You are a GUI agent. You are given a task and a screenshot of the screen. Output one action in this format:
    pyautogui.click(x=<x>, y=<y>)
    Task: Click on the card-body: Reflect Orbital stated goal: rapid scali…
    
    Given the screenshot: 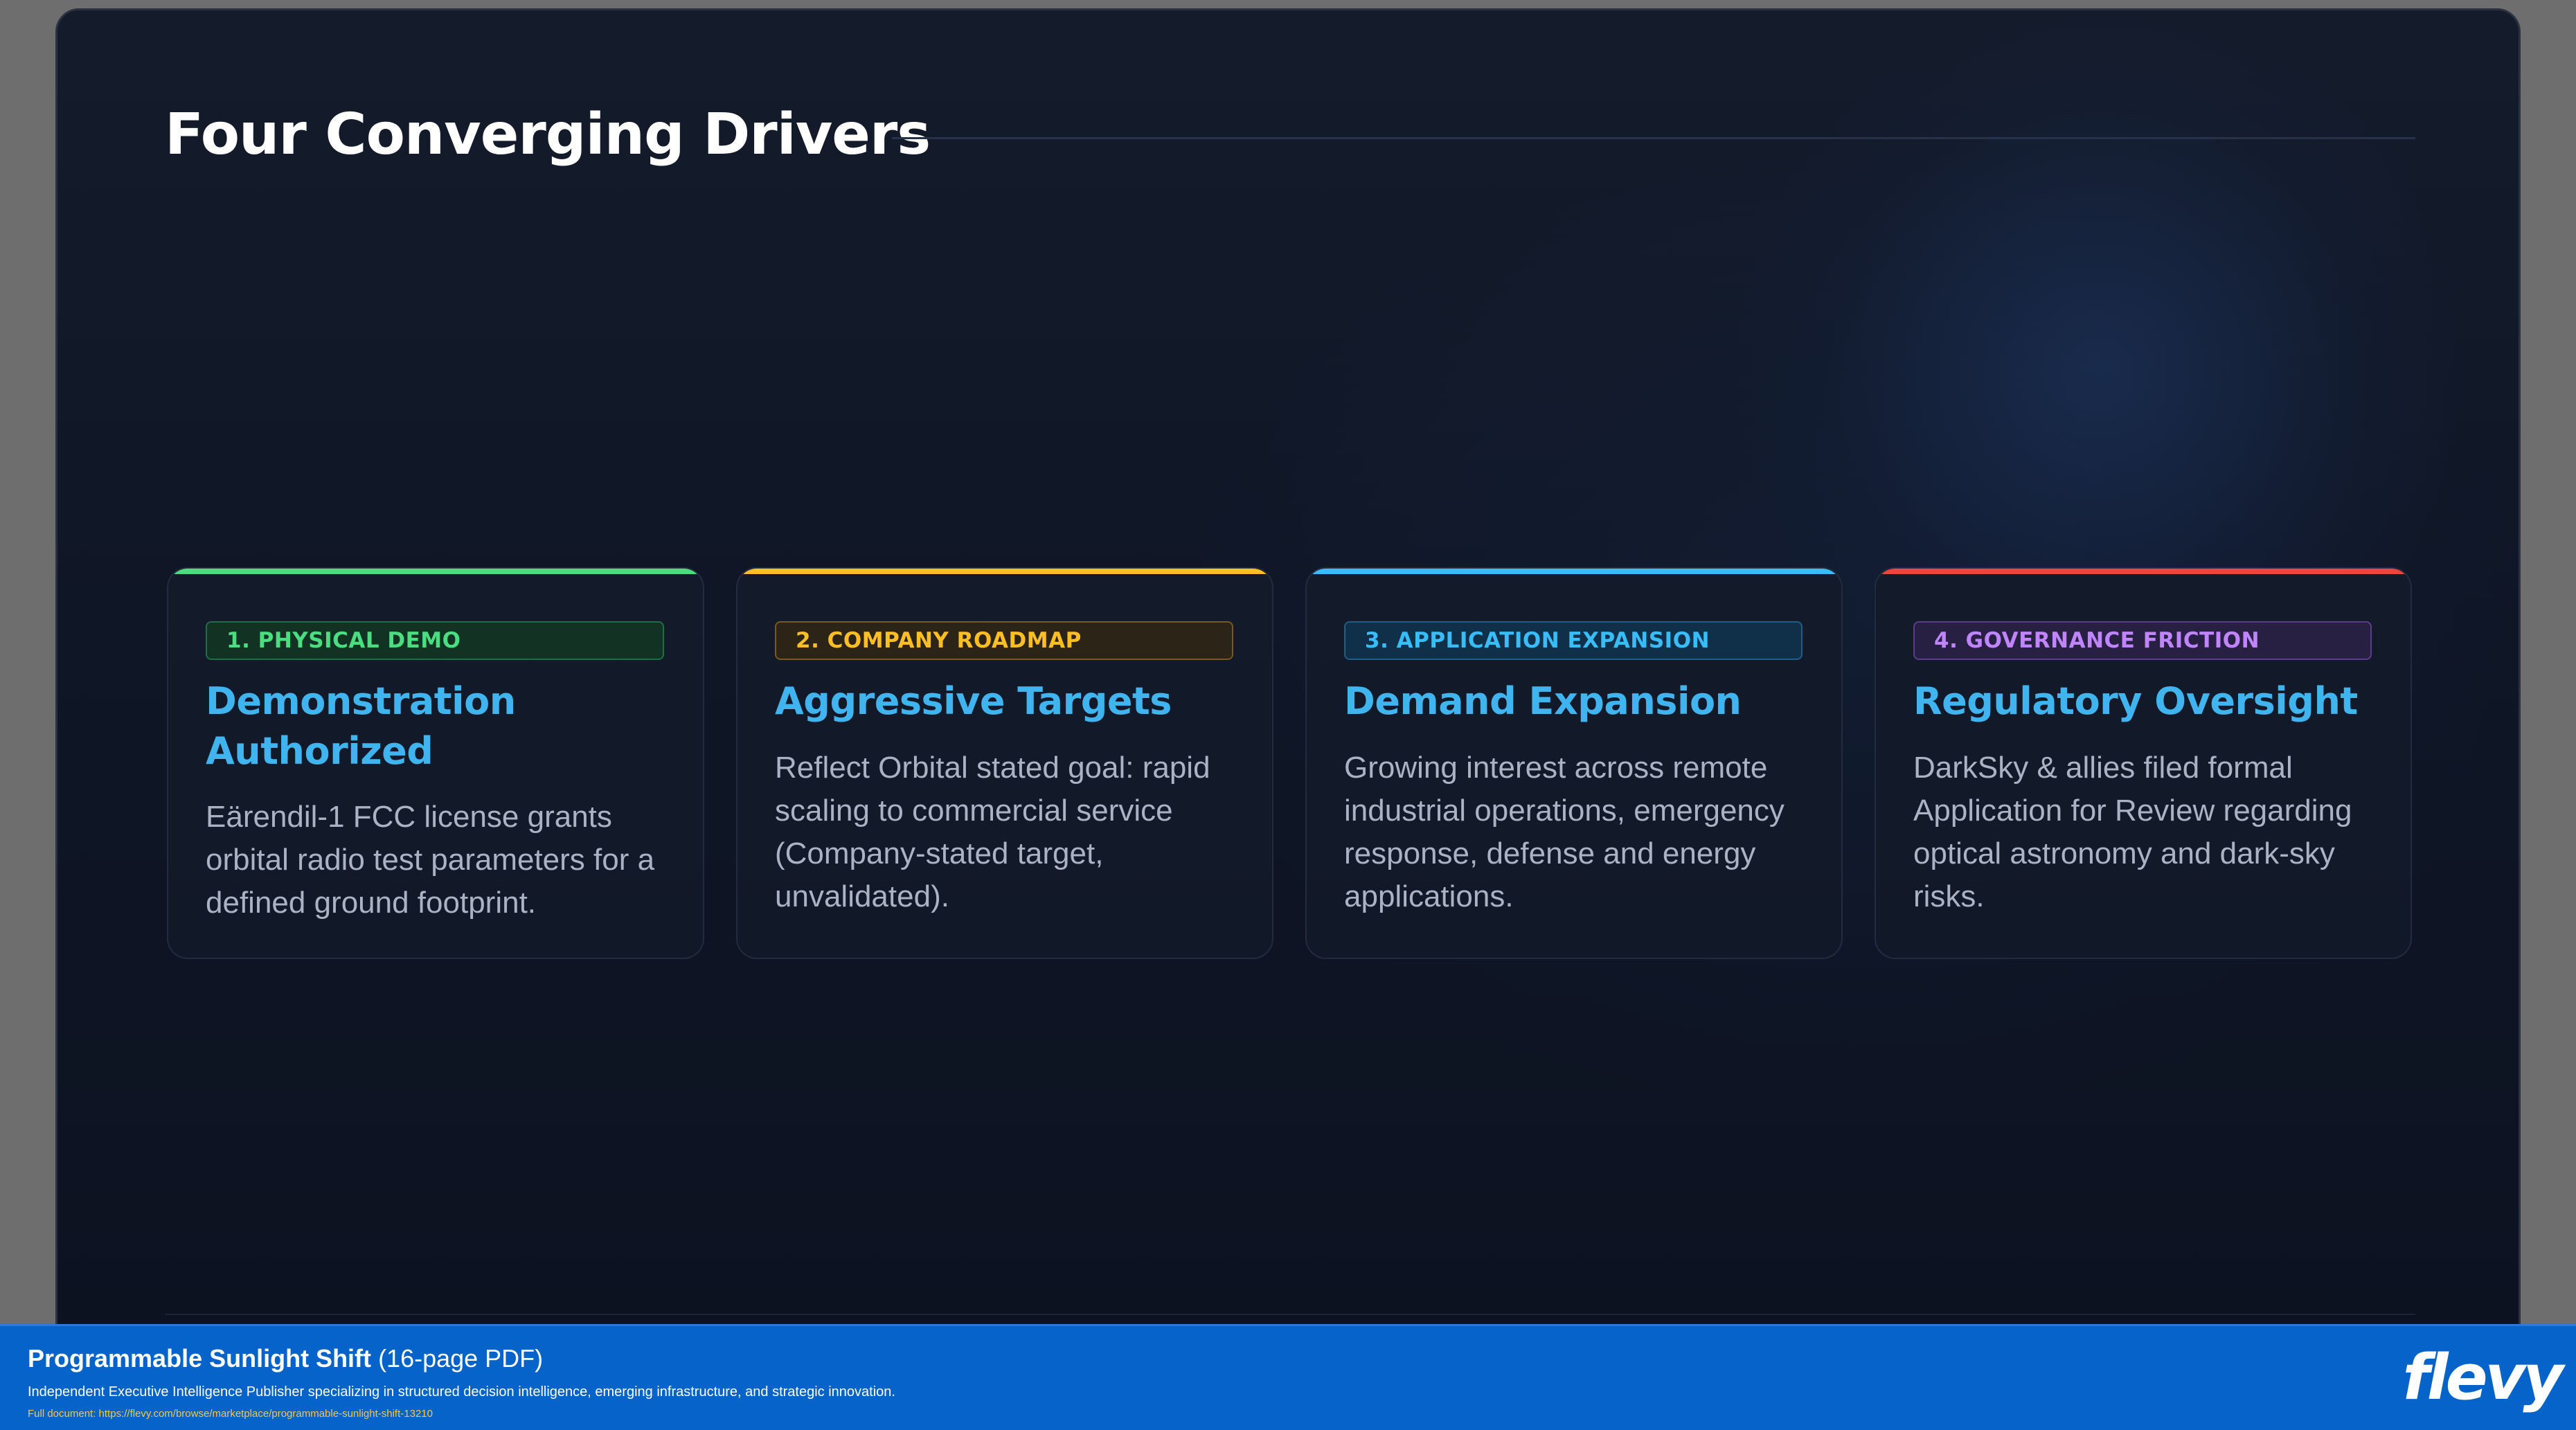 What is the action you would take?
    pyautogui.click(x=993, y=832)
    